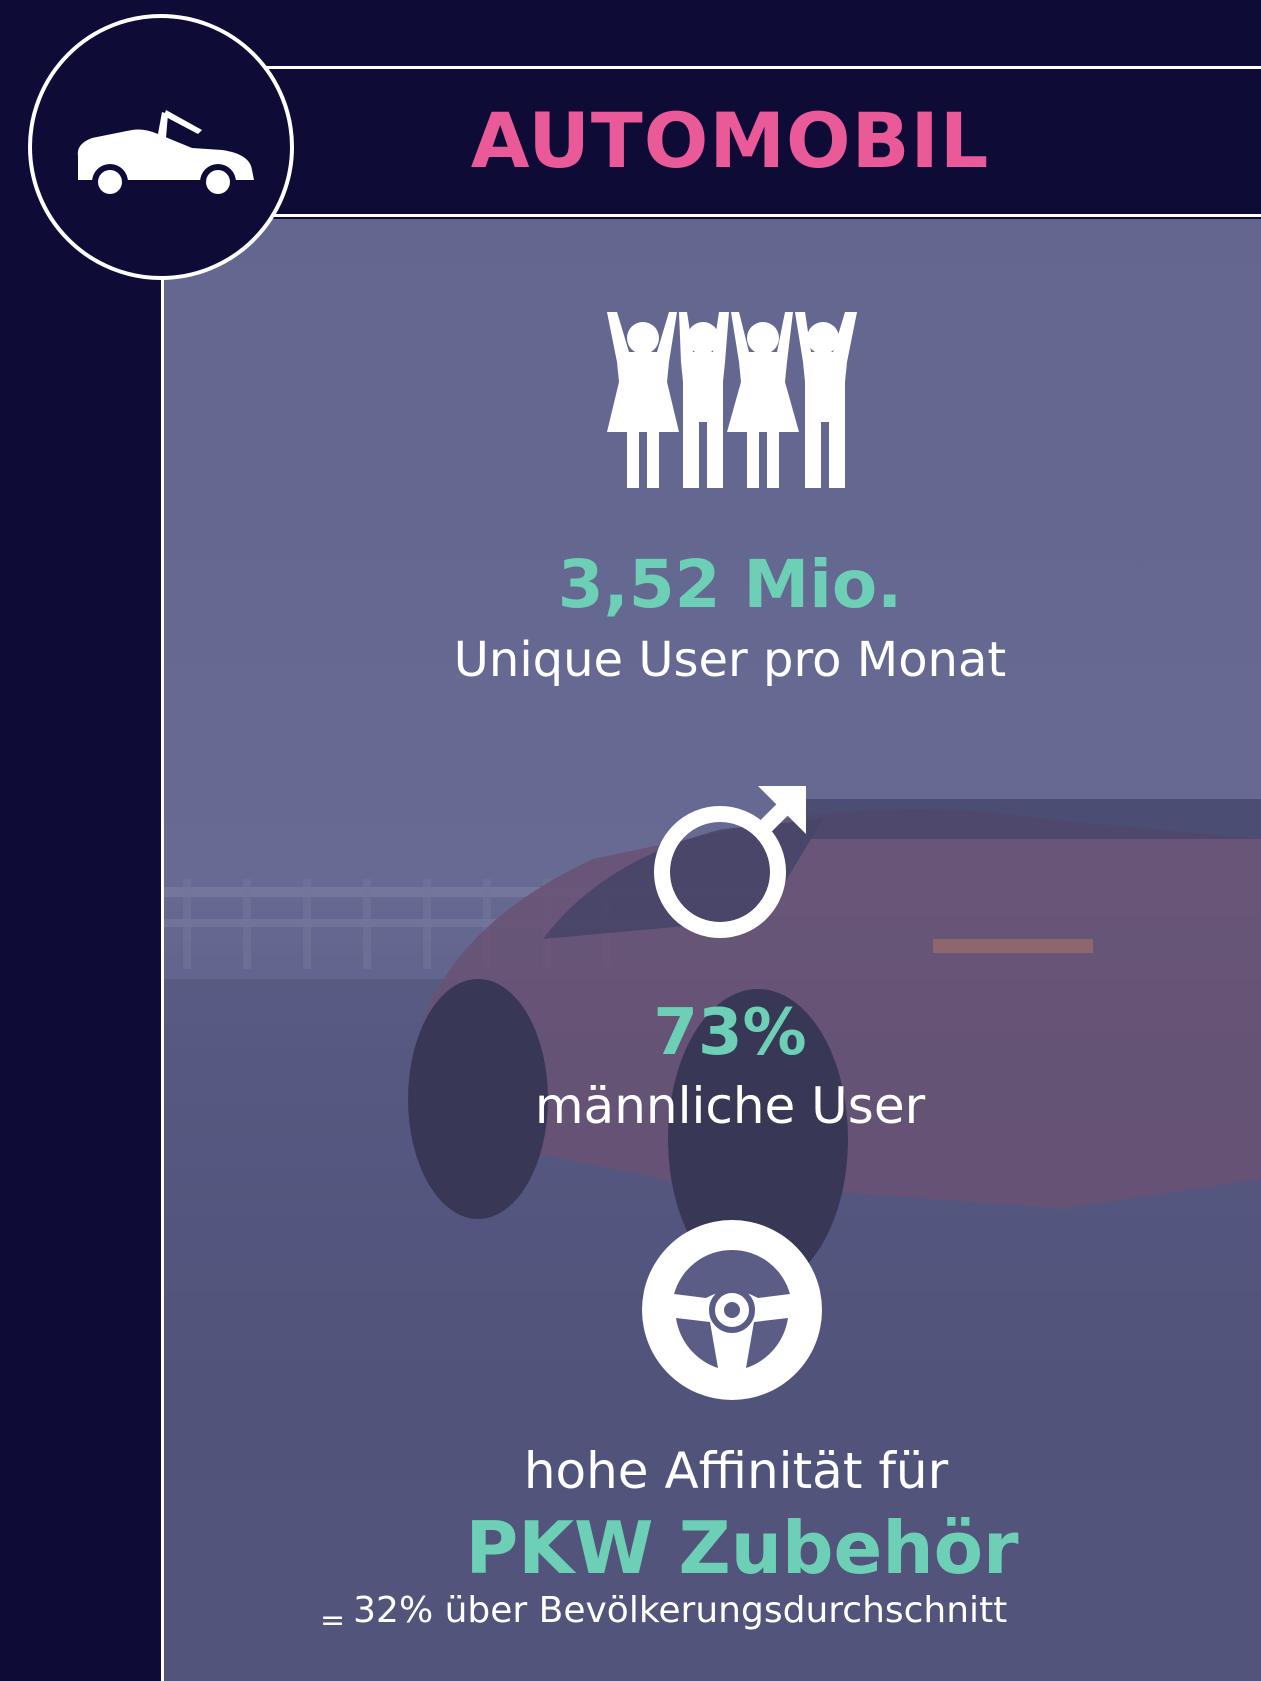 The height and width of the screenshot is (1681, 1261). What do you see at coordinates (730, 660) in the screenshot?
I see `stat-unique-users-label: Unique User pro Monat` at bounding box center [730, 660].